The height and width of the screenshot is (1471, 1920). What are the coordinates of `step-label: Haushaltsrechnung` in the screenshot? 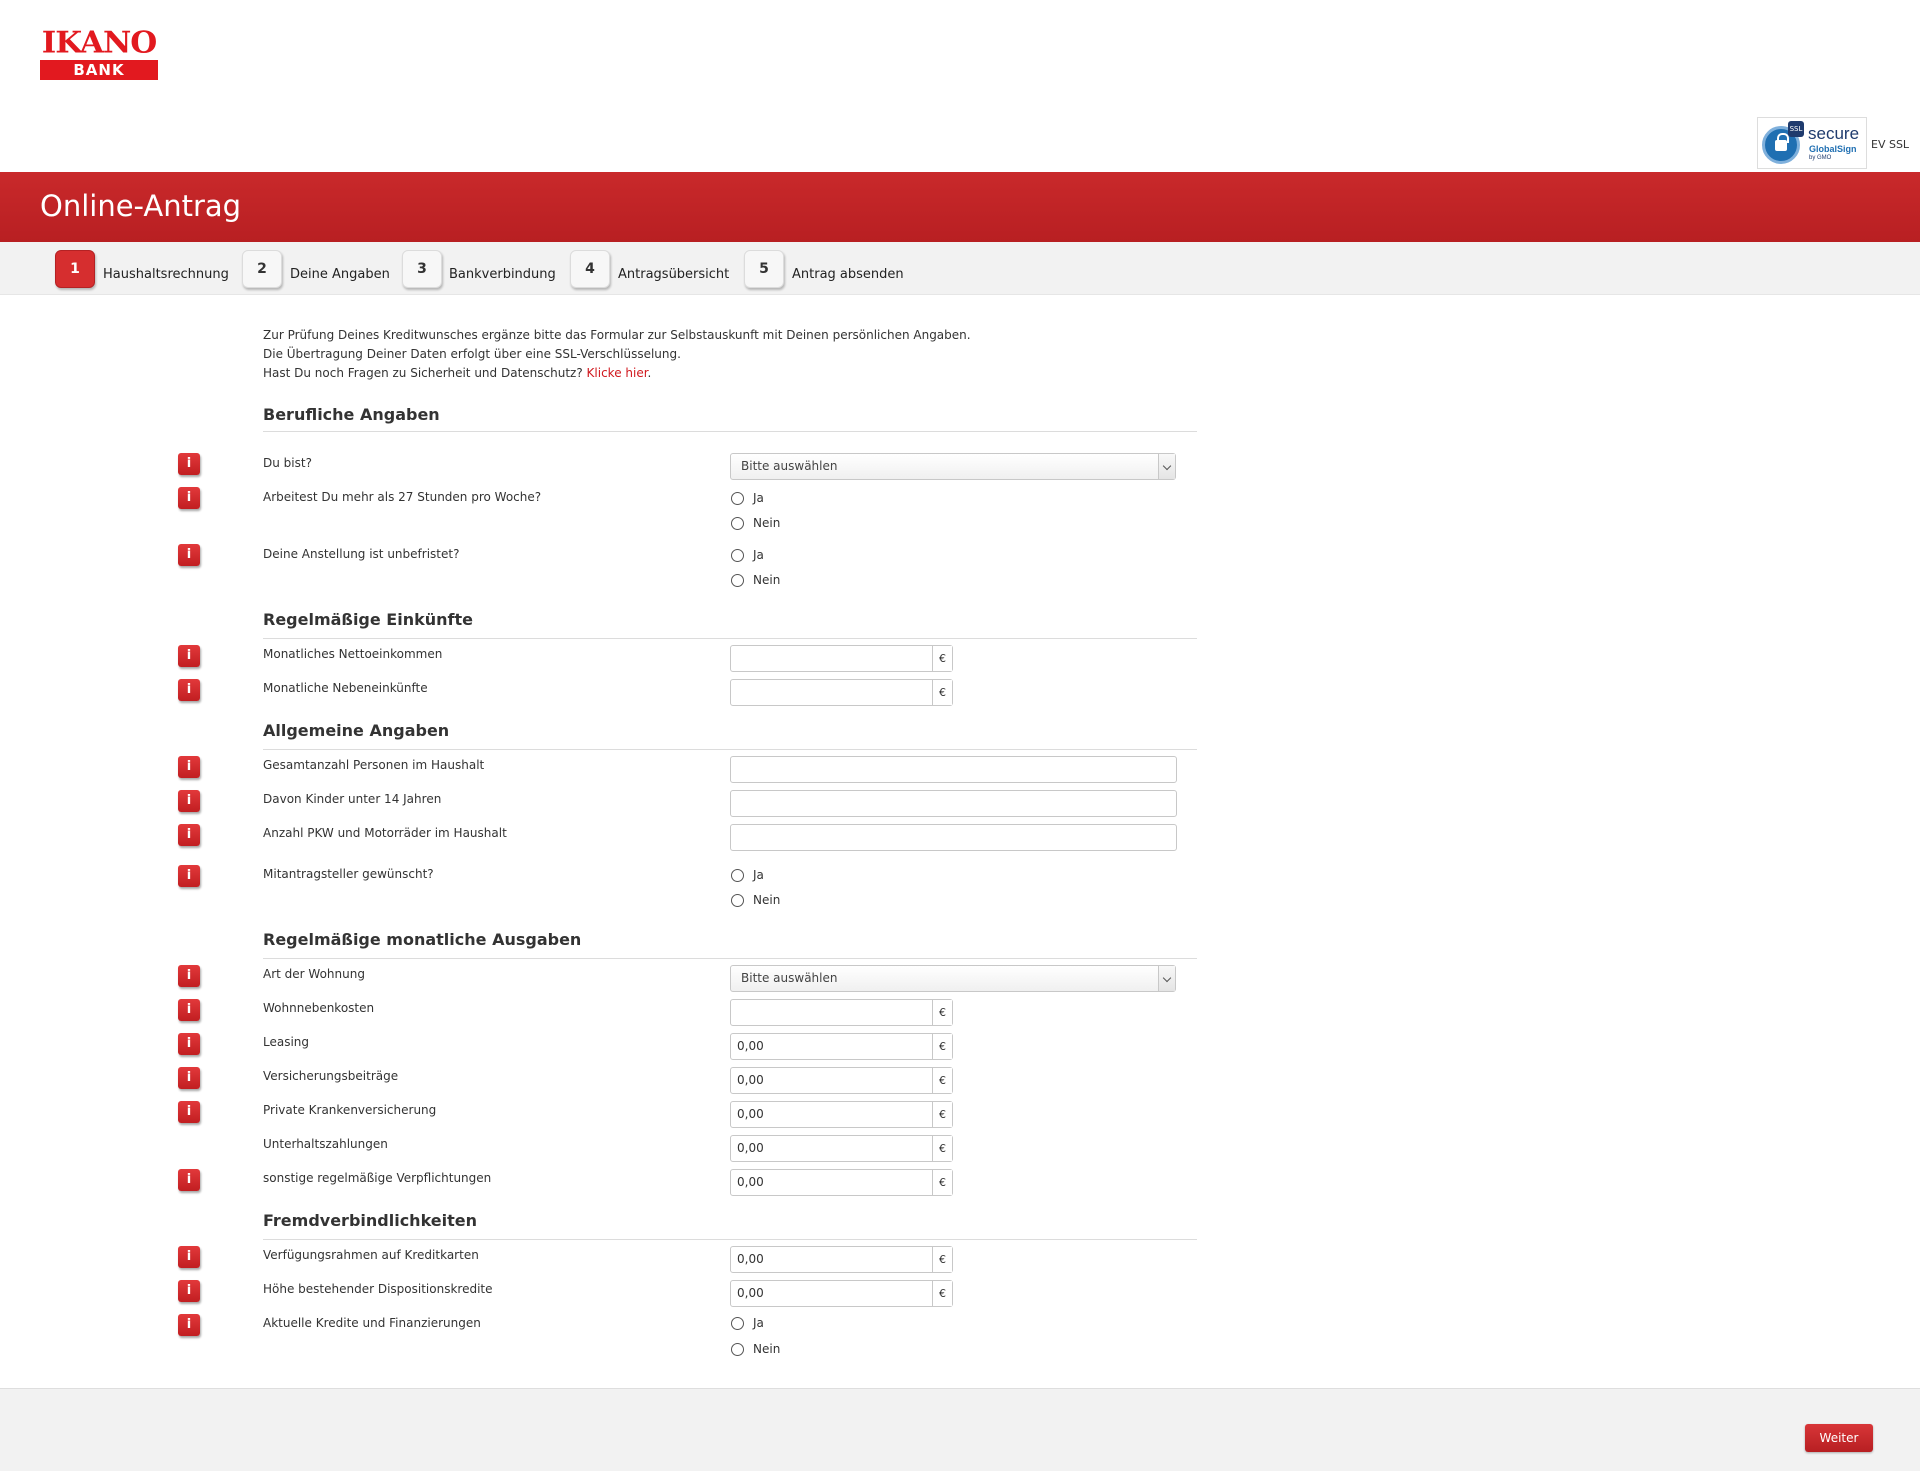 It's located at (166, 274).